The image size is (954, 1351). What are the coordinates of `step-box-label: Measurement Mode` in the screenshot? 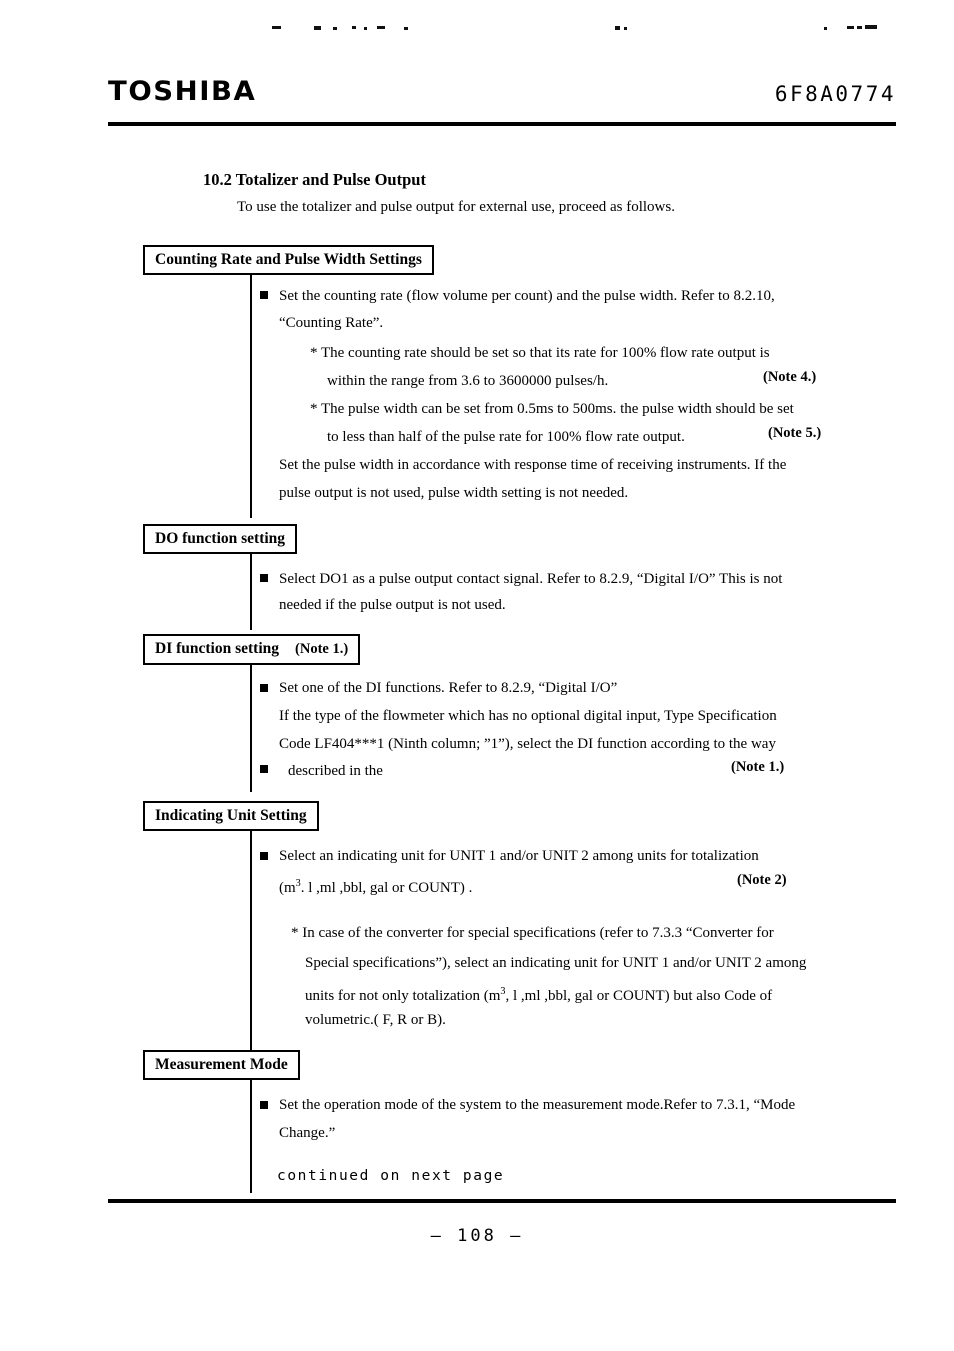 It's located at (221, 1064).